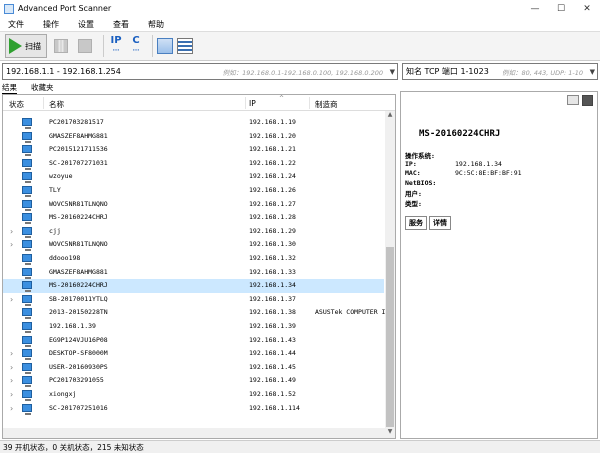 The image size is (600, 453). Describe the element at coordinates (193, 300) in the screenshot. I see `table-row: › SB-20170011YTLQ 192.168.1.37` at that location.